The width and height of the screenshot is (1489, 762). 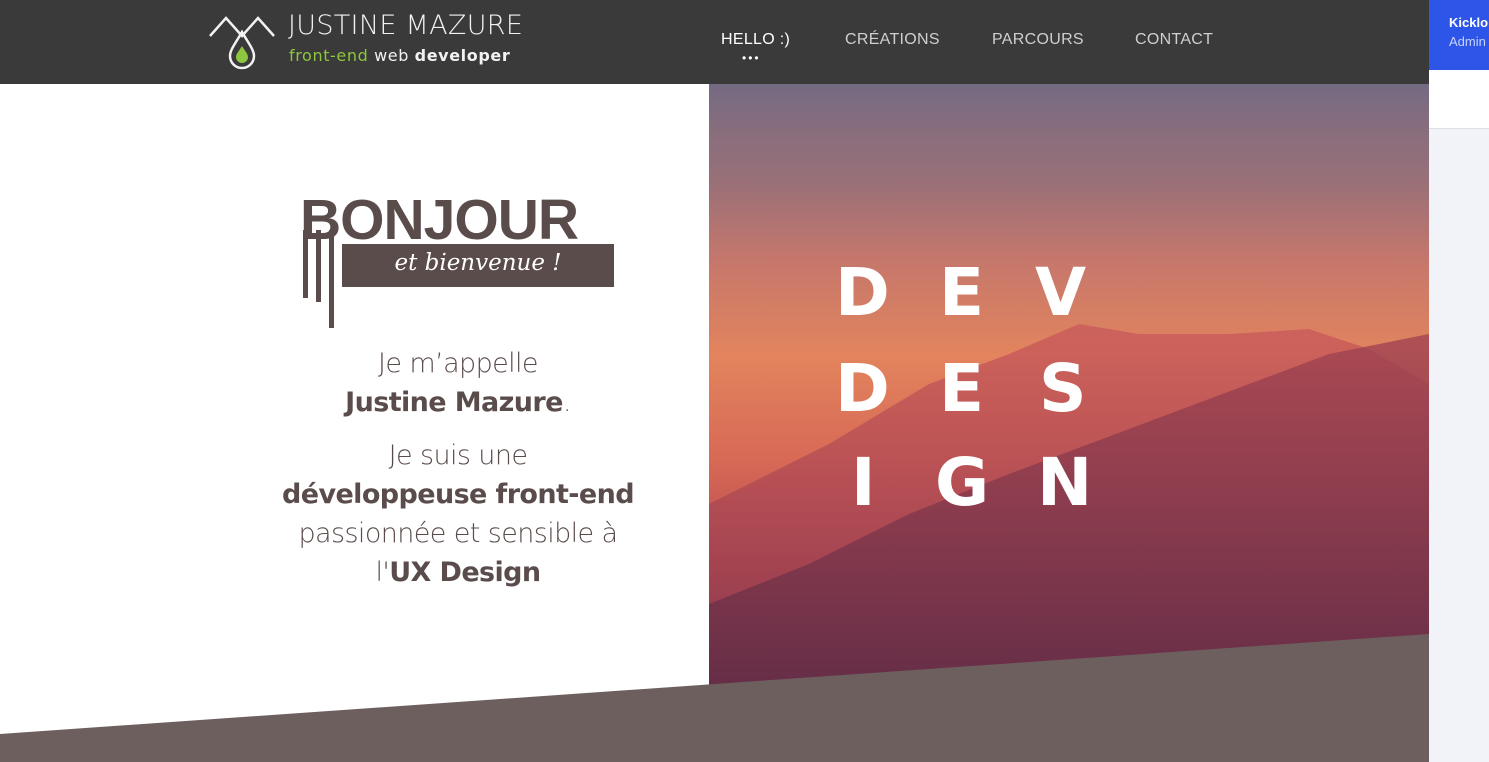 I want to click on intro-name: Justine Mazure, so click(x=454, y=402).